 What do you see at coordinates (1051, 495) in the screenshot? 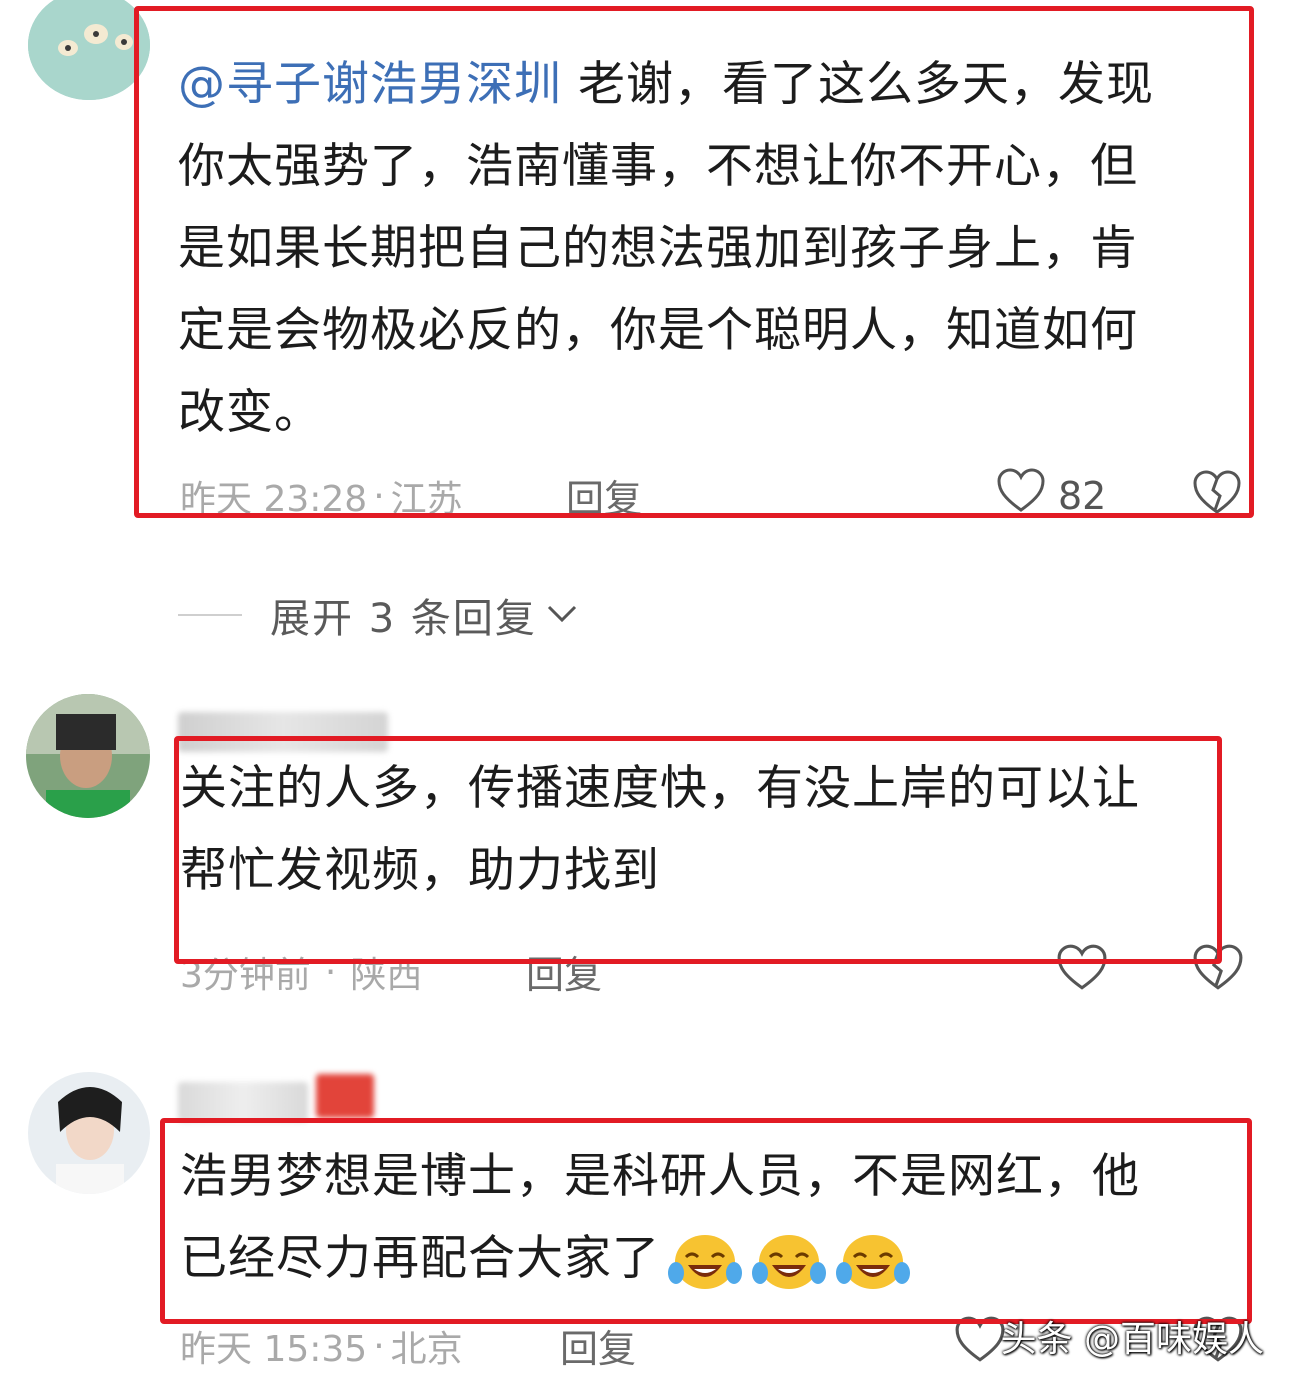
I see `like-button: 82` at bounding box center [1051, 495].